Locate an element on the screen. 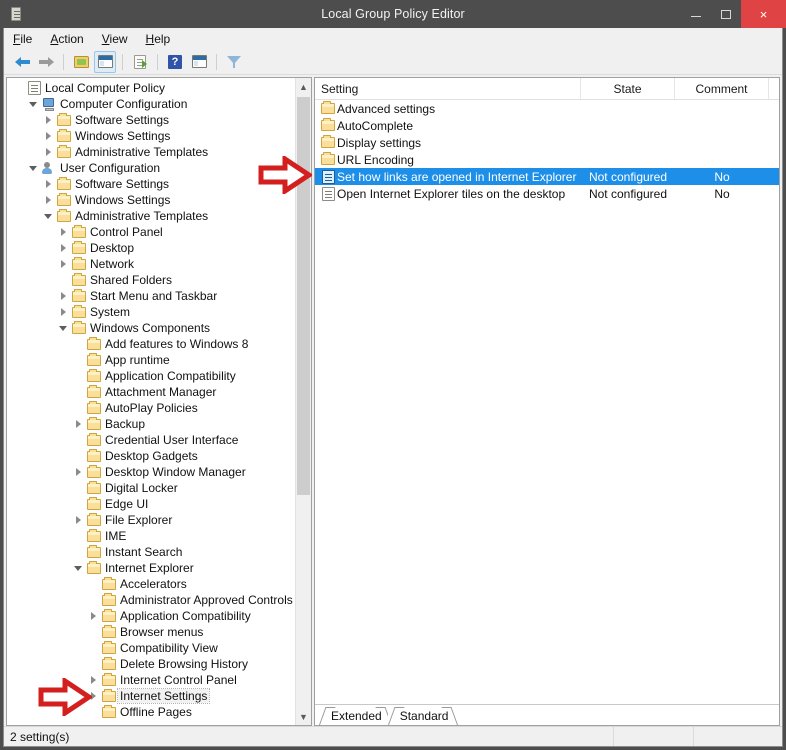 The width and height of the screenshot is (786, 750). list-header: Setting State Comment is located at coordinates (547, 89).